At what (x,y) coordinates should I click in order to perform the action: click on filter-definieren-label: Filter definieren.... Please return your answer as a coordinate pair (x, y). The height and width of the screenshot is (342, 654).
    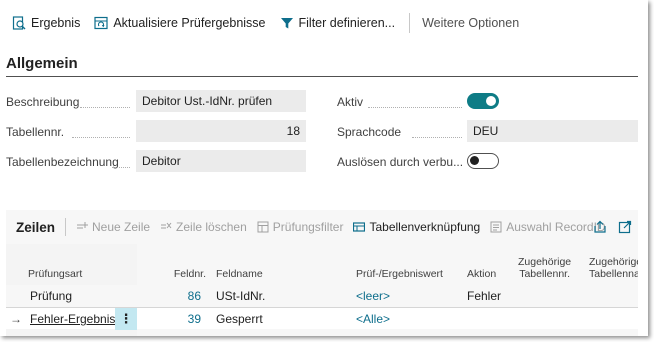
    Looking at the image, I should click on (347, 23).